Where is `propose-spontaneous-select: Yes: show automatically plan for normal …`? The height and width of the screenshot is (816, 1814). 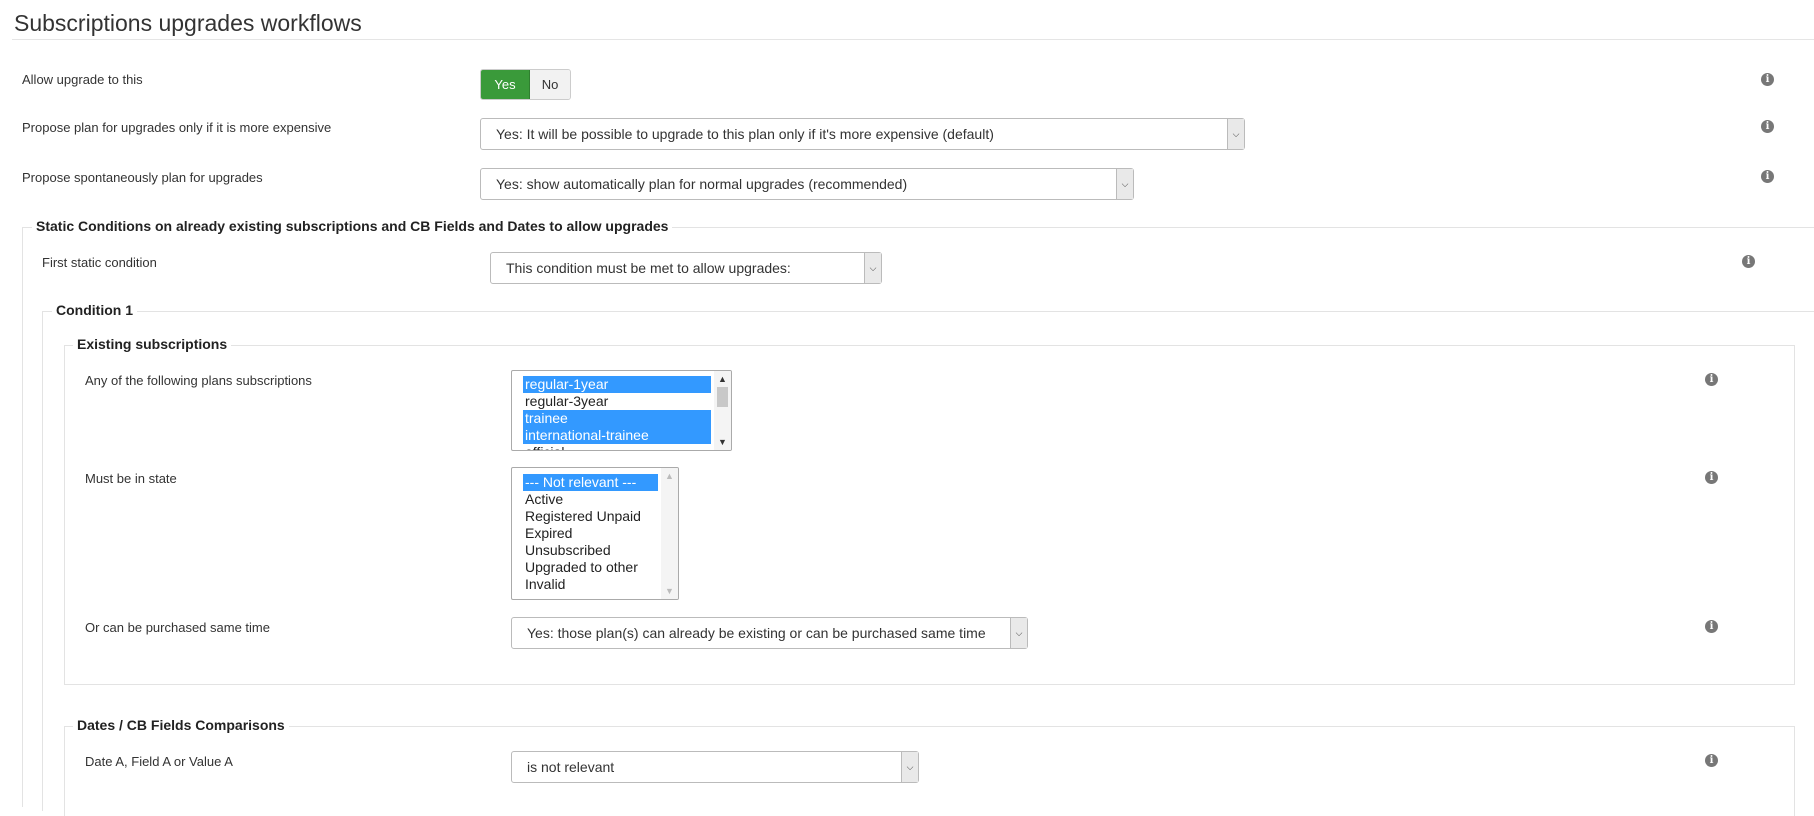
propose-spontaneous-select: Yes: show automatically plan for normal … is located at coordinates (807, 184).